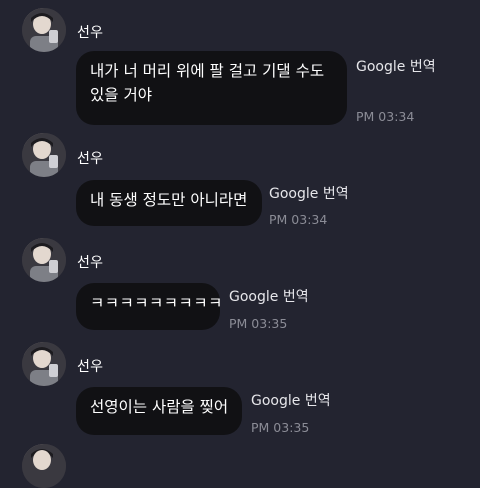 The image size is (480, 488). I want to click on message-text-line: 내가 너 머리 위에 팔 걸고 기댈 수도, so click(207, 71).